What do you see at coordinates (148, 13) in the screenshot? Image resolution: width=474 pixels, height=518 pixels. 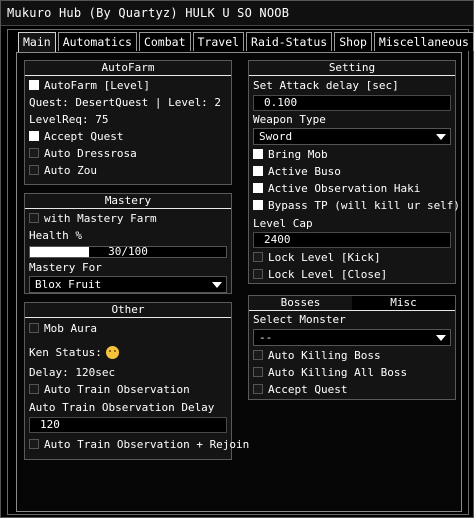 I see `window-title: Mukuro Hub (By Quartyz) HULK U SO NOOB` at bounding box center [148, 13].